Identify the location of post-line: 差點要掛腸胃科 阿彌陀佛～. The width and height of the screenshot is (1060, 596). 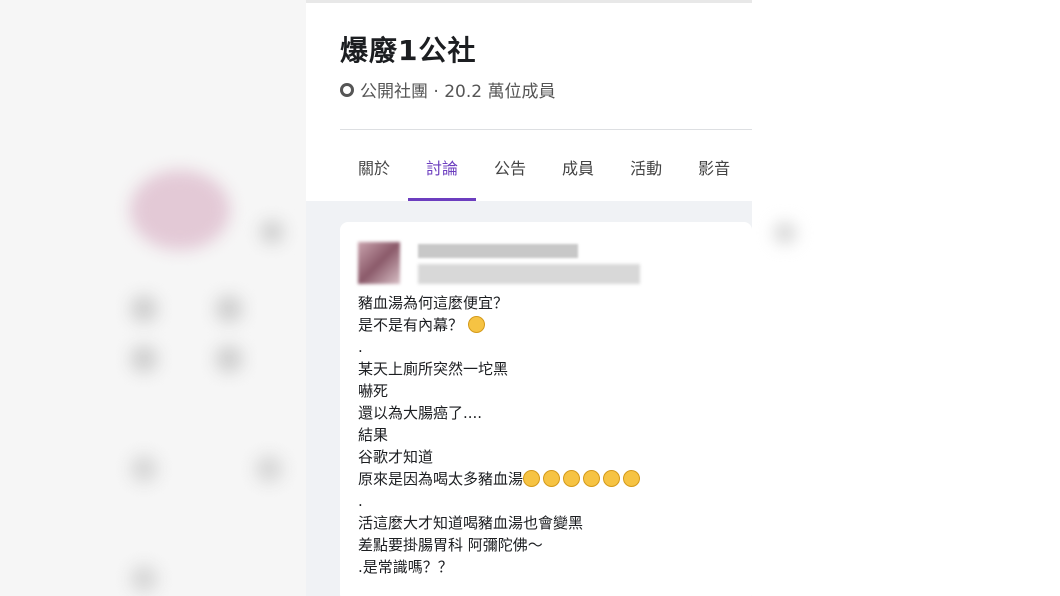
(450, 545).